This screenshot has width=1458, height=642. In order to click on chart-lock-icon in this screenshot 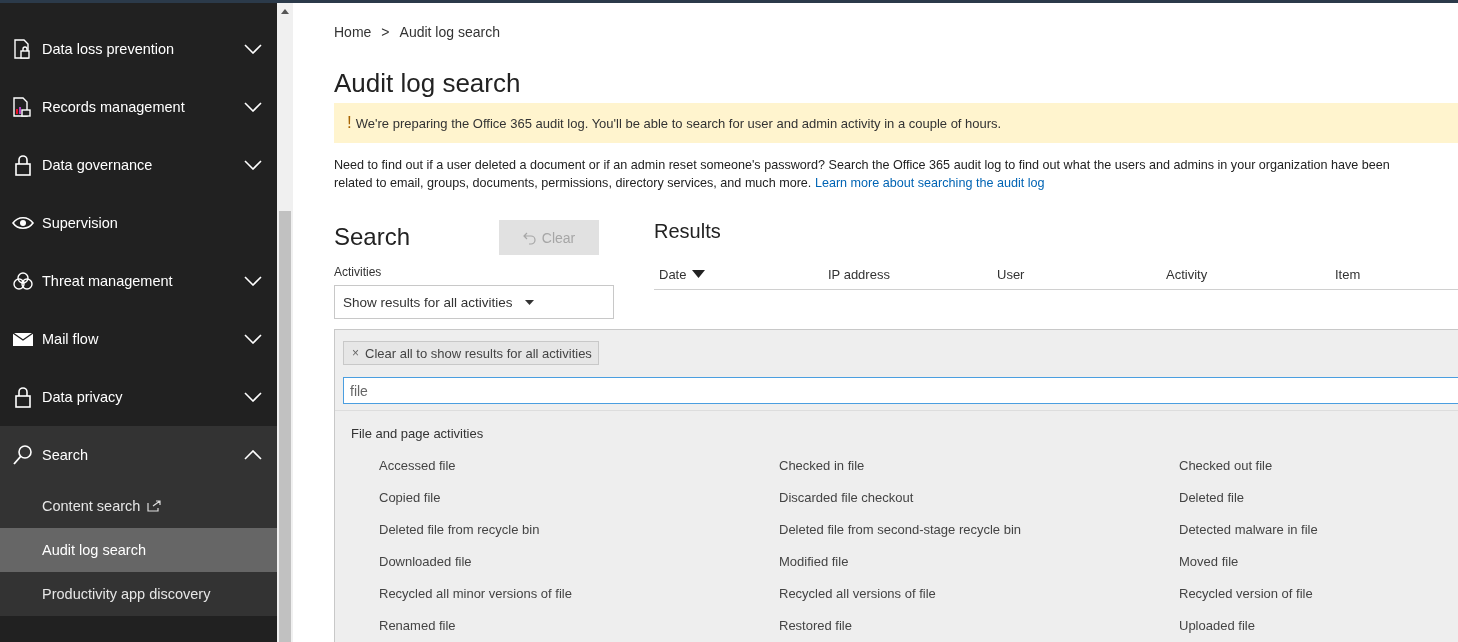, I will do `click(23, 107)`.